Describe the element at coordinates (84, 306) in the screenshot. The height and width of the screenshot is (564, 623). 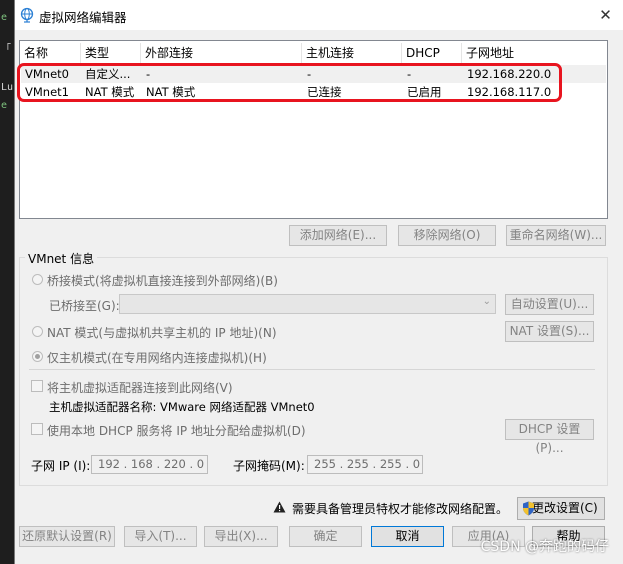
I see `bridged-to-label: 已桥接至(G):` at that location.